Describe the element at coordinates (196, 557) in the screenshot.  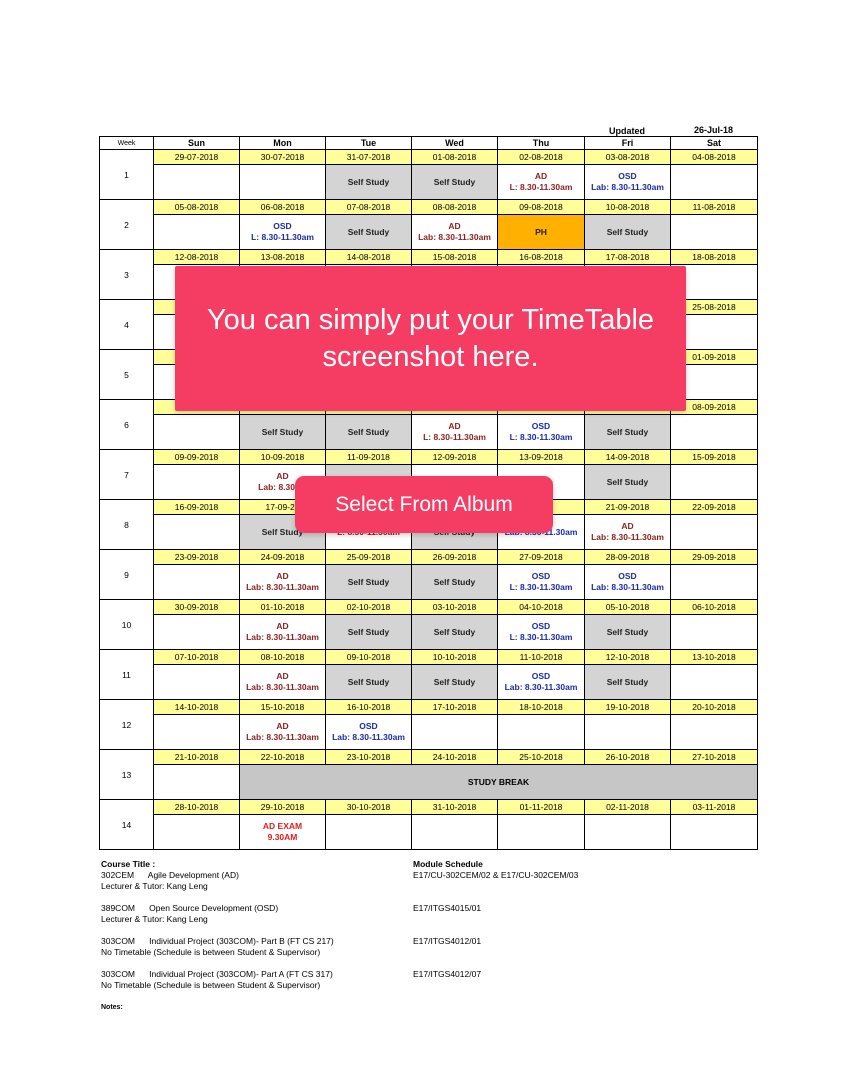
I see `date-cell-sun: 23-09-2018` at that location.